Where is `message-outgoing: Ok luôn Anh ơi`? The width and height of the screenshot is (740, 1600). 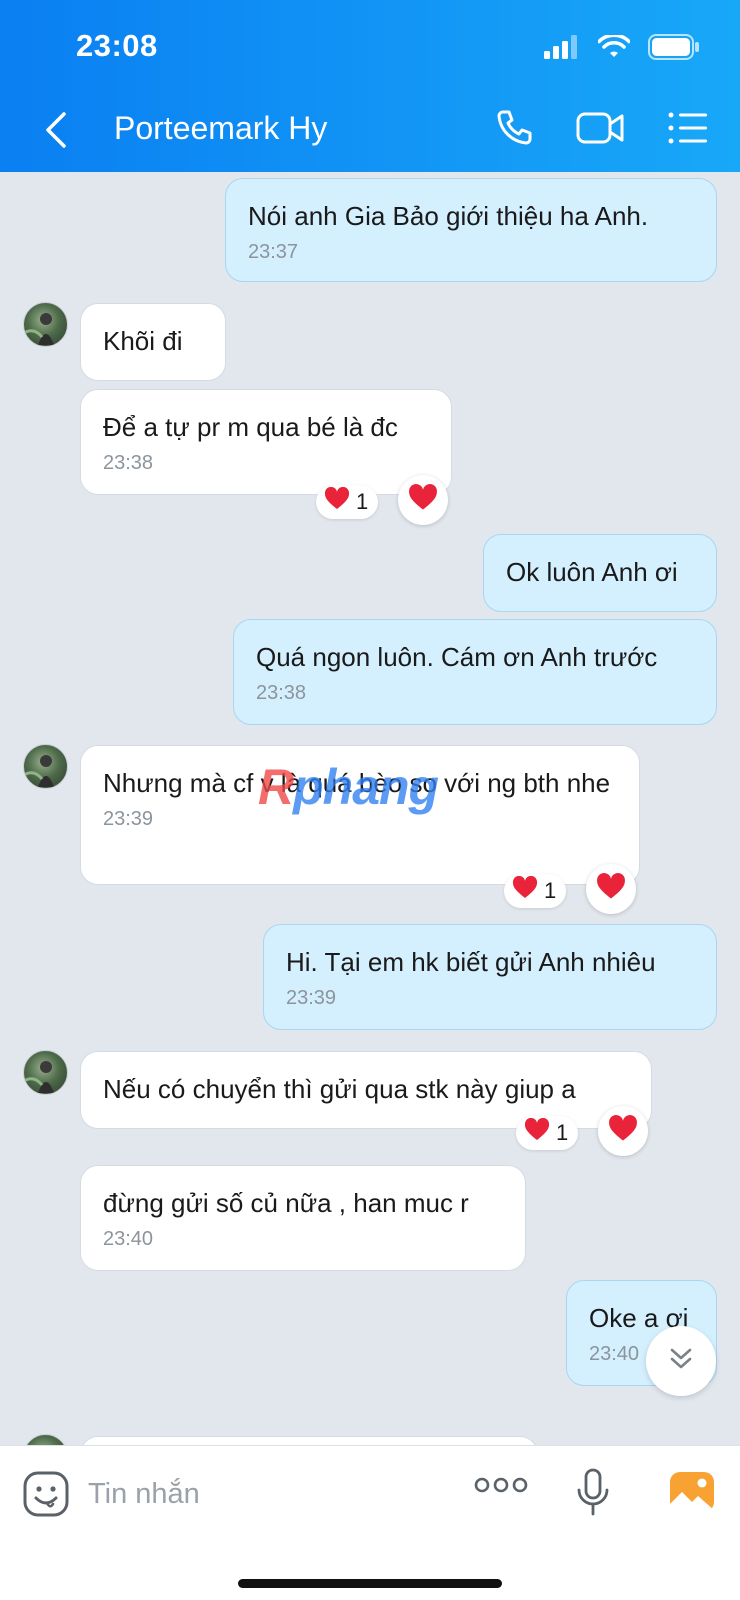
message-outgoing: Ok luôn Anh ơi is located at coordinates (600, 573).